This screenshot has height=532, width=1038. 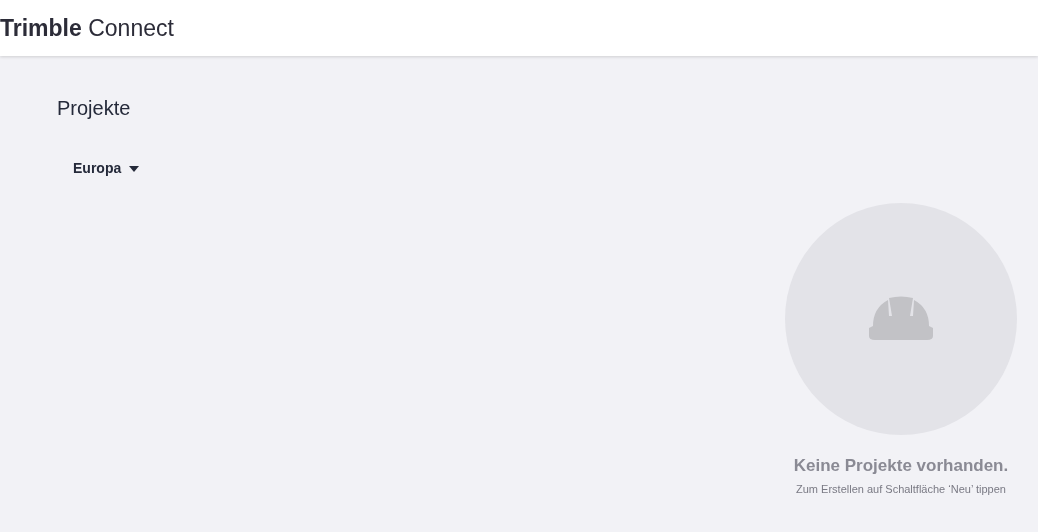 What do you see at coordinates (134, 168) in the screenshot?
I see `caret-icon` at bounding box center [134, 168].